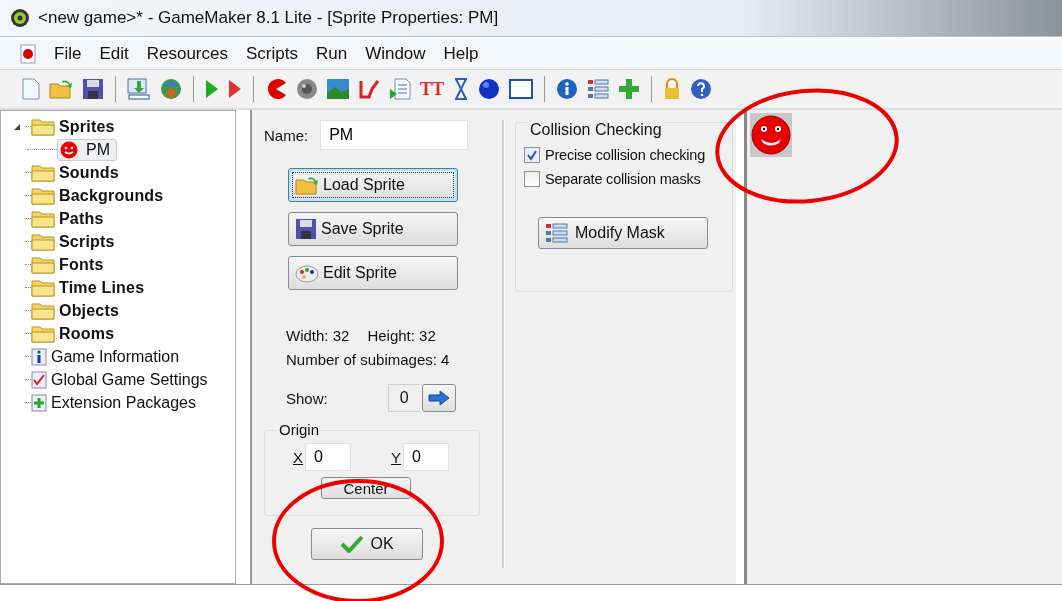 The image size is (1062, 601). I want to click on menu-item: File, so click(68, 54).